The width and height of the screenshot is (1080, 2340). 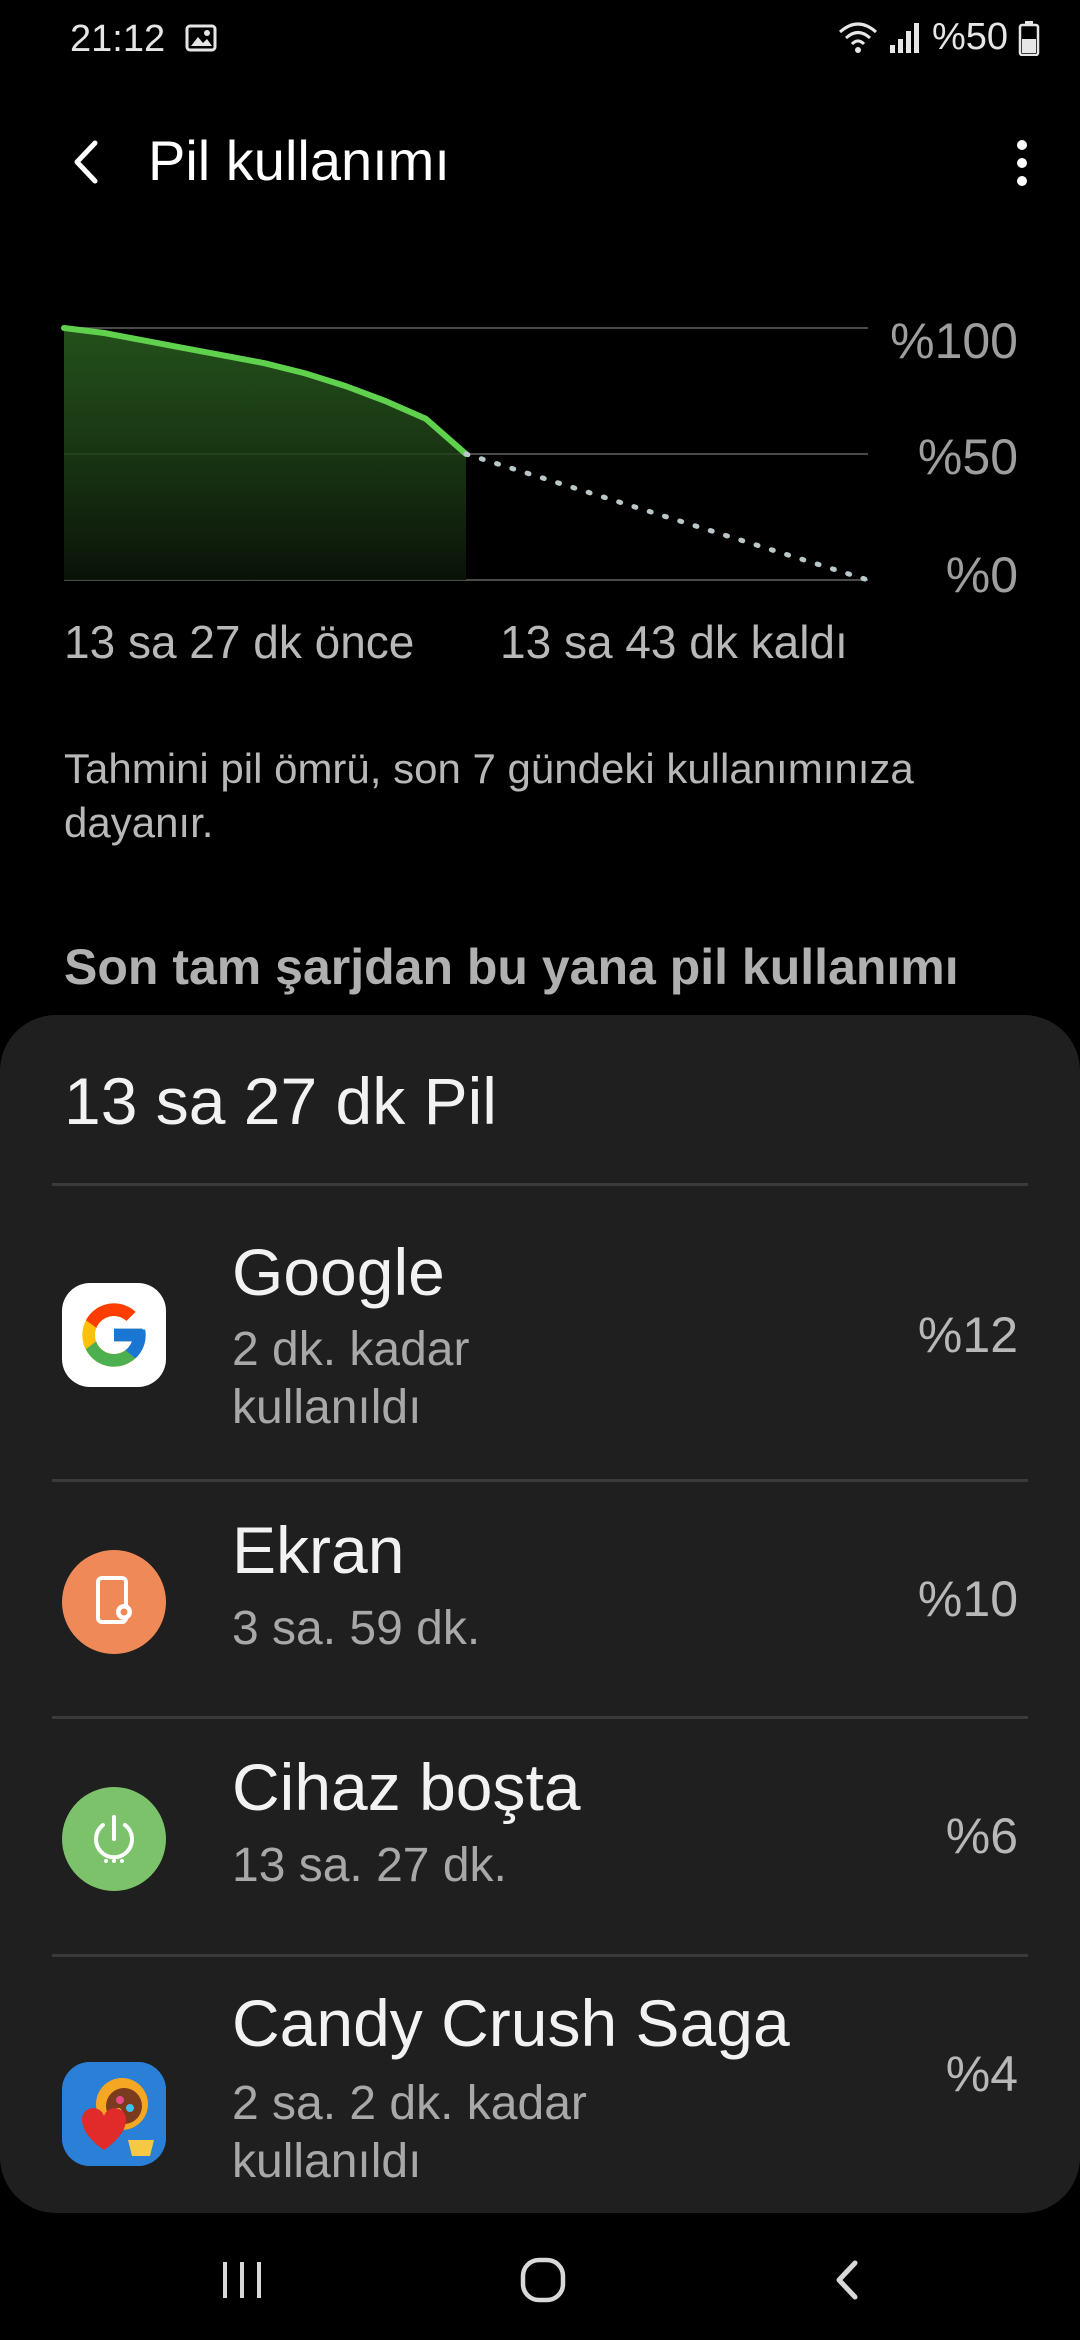 What do you see at coordinates (369, 1865) in the screenshot?
I see `item-usage: 13 sa. 27 dk.` at bounding box center [369, 1865].